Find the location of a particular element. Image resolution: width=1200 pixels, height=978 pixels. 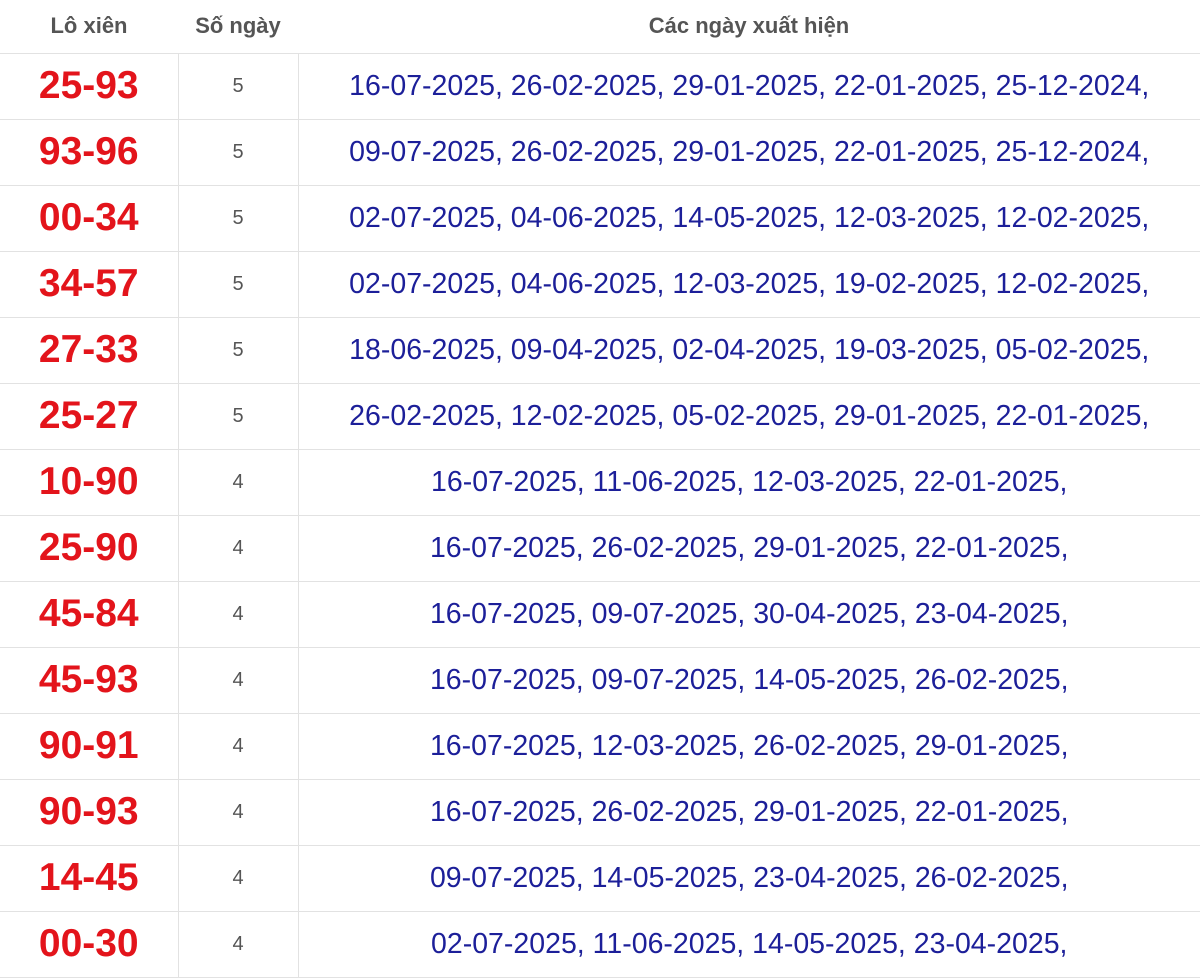

pair-cell: 00-30 is located at coordinates (89, 944).